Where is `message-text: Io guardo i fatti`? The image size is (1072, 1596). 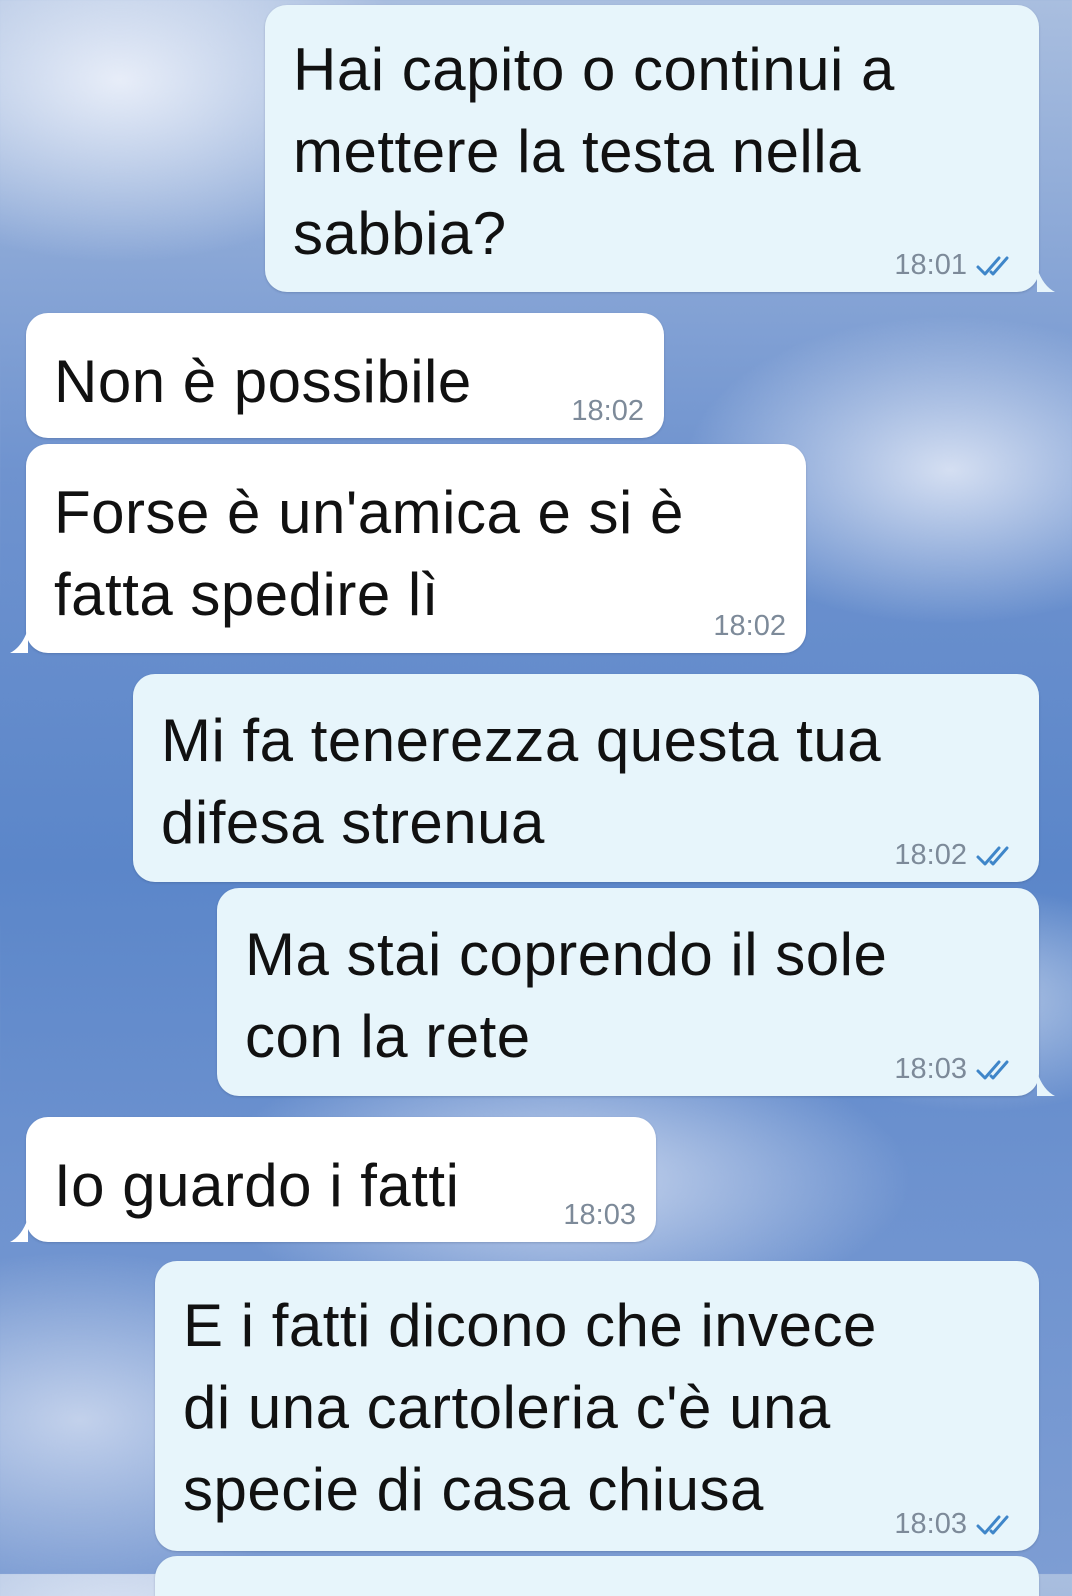 message-text: Io guardo i fatti is located at coordinates (257, 1185).